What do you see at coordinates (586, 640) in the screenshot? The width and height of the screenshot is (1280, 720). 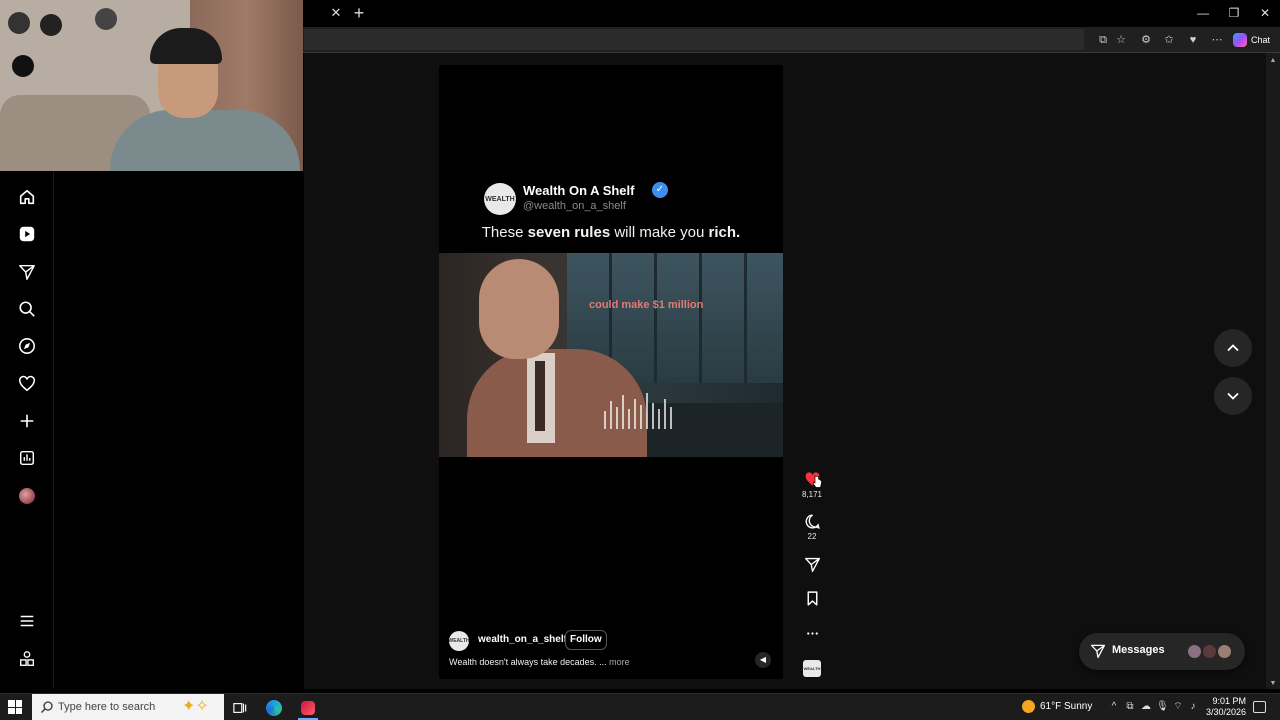 I see `follow-button: Follow` at bounding box center [586, 640].